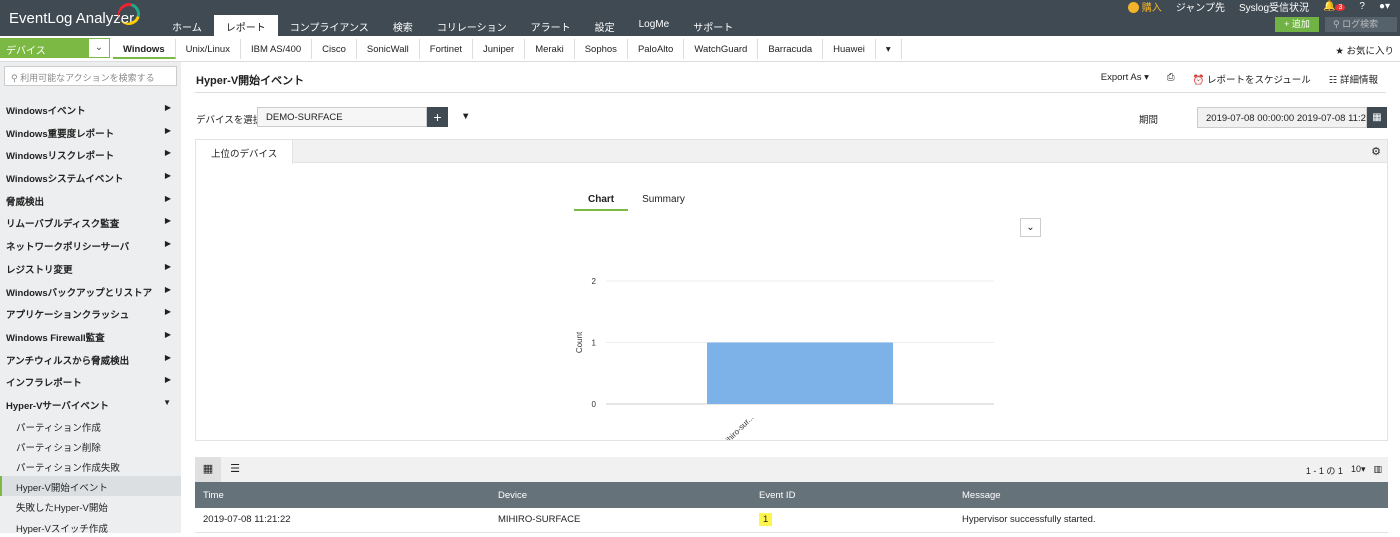  I want to click on tab-cisco: Cisco, so click(334, 49).